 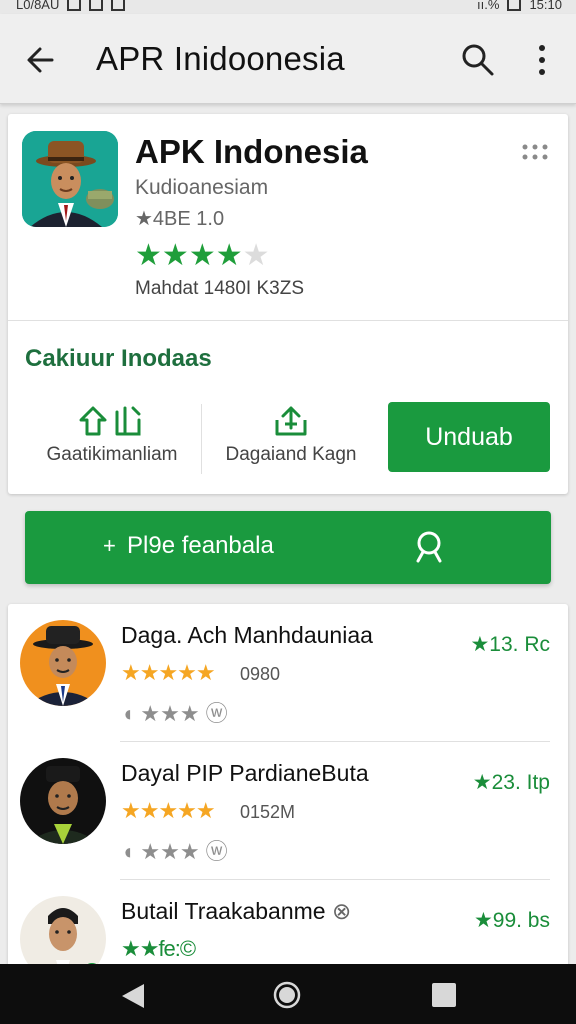 I want to click on item-count: 0980, so click(x=260, y=674).